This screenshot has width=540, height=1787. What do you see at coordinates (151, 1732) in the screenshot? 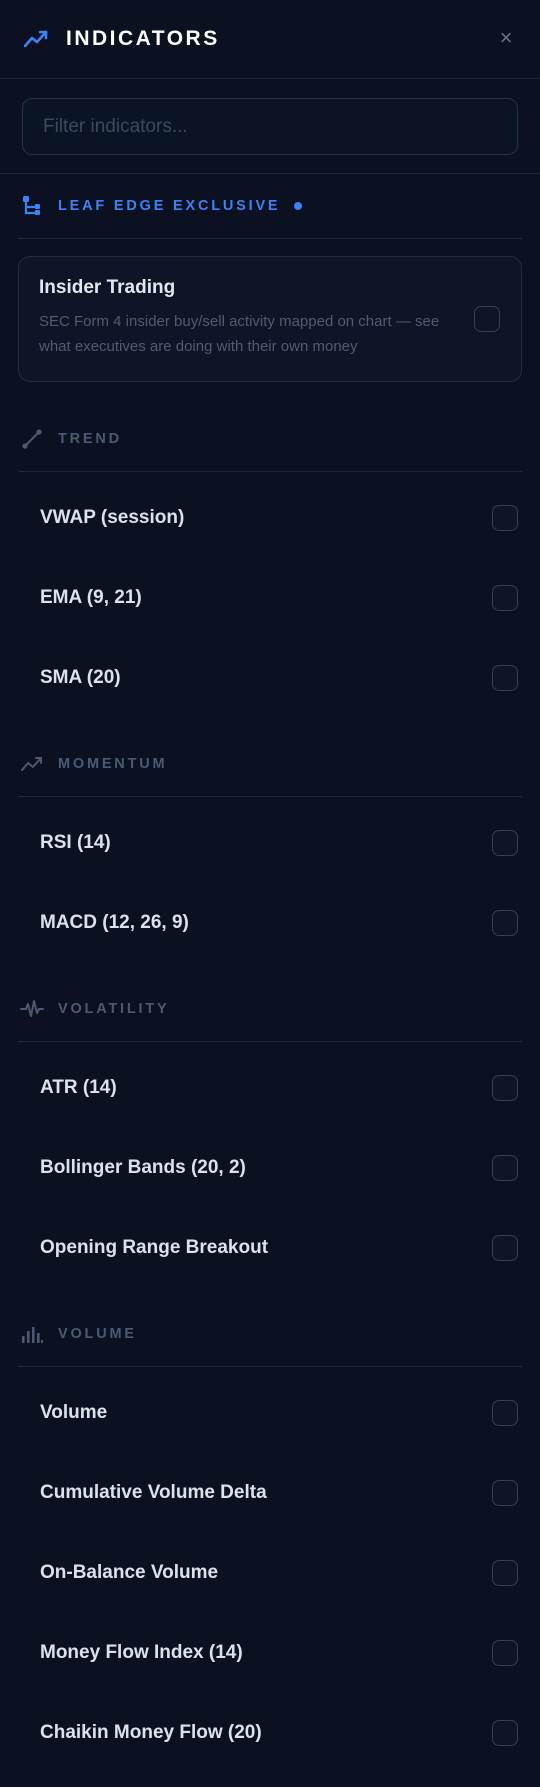
I see `indicator-label: Chaikin Money Flow (20)` at bounding box center [151, 1732].